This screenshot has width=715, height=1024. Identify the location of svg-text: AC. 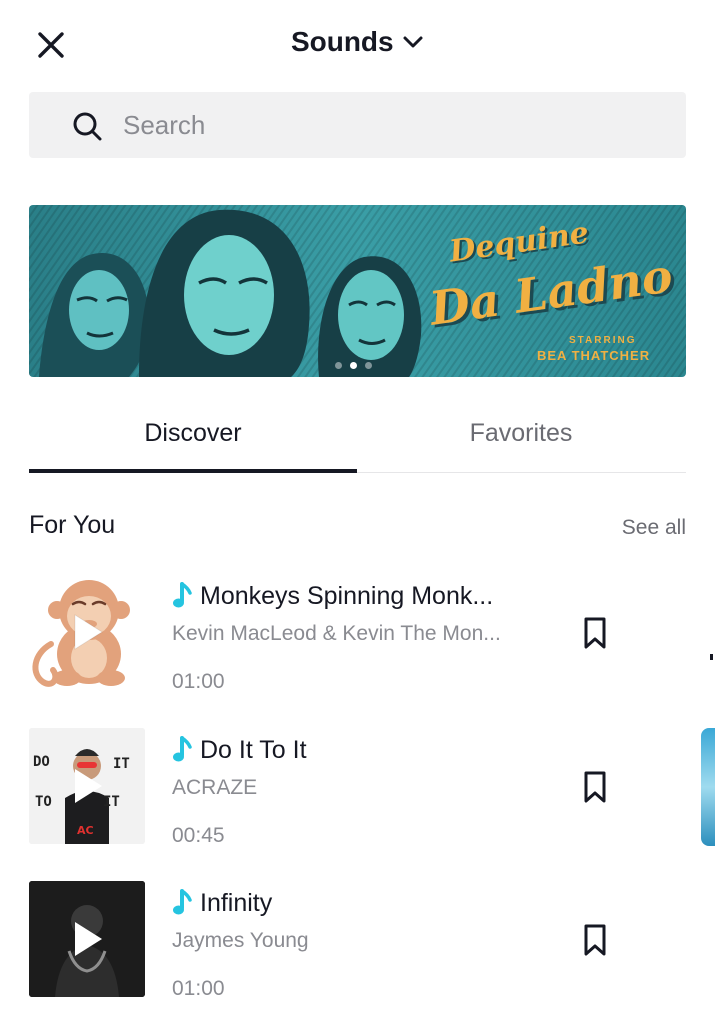
(85, 830).